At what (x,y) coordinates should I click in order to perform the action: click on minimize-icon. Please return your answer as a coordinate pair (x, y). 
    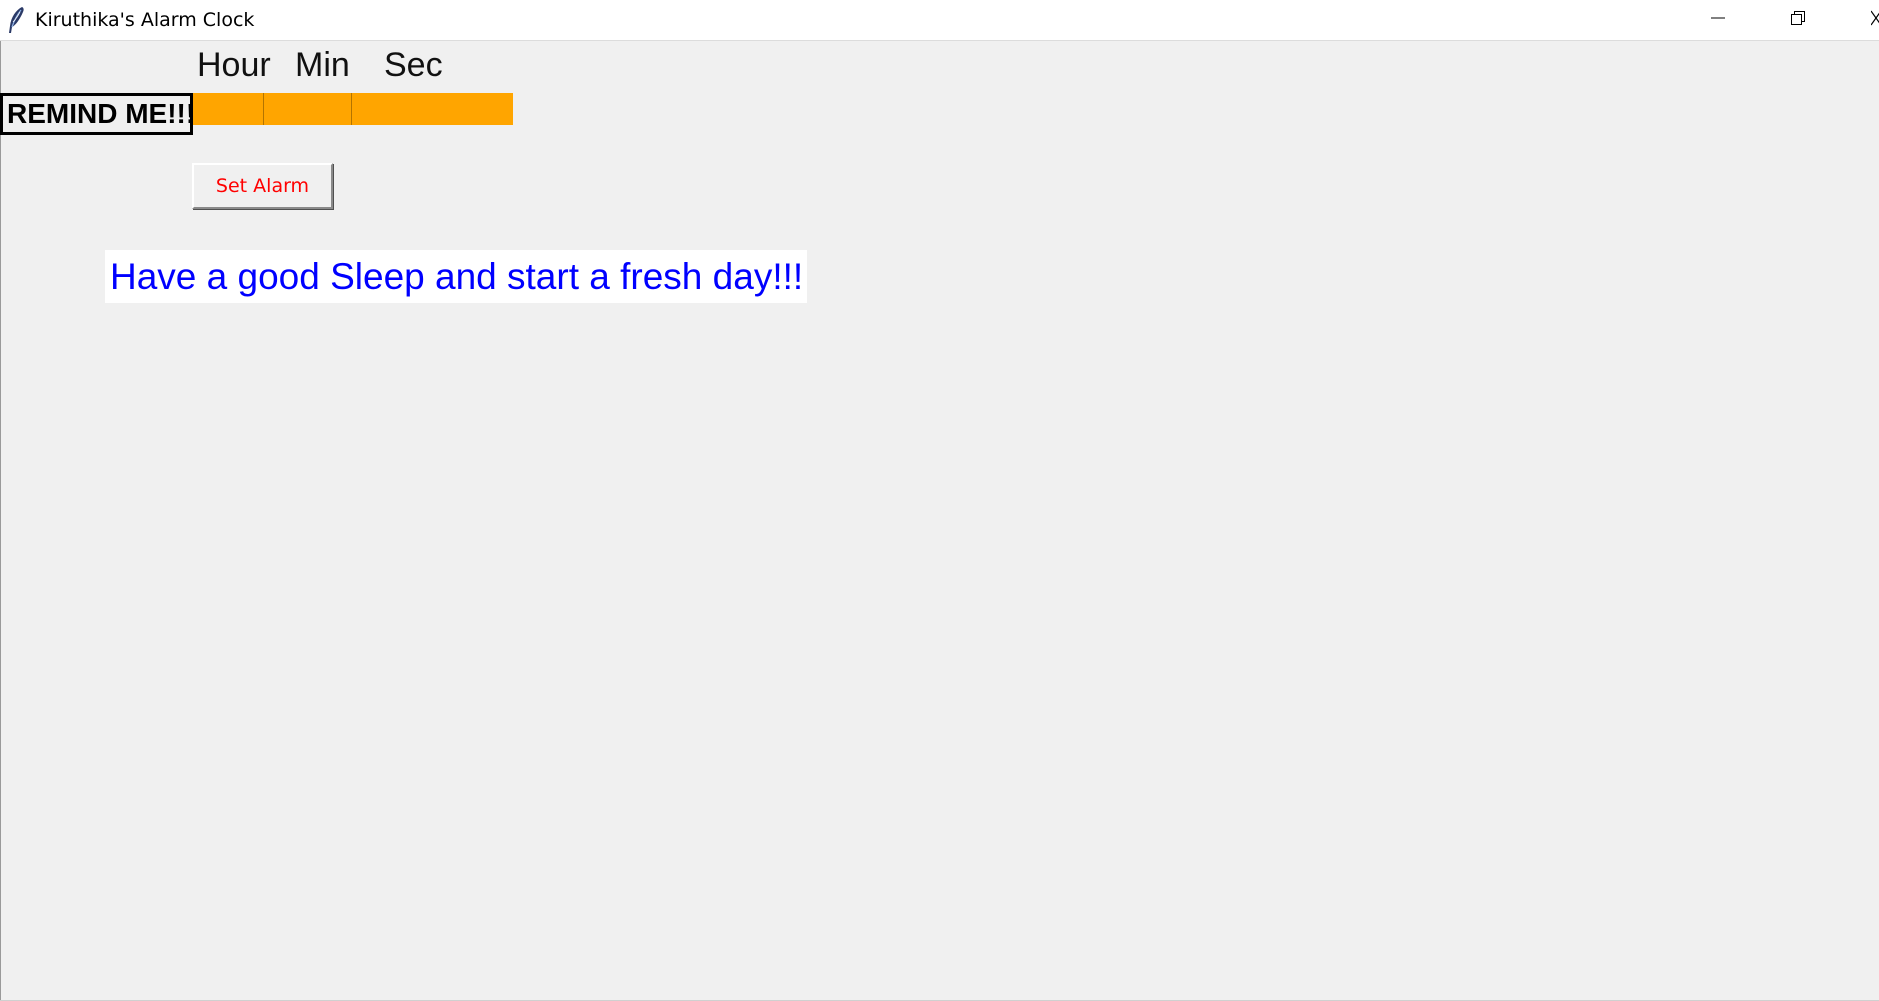
    Looking at the image, I should click on (1718, 20).